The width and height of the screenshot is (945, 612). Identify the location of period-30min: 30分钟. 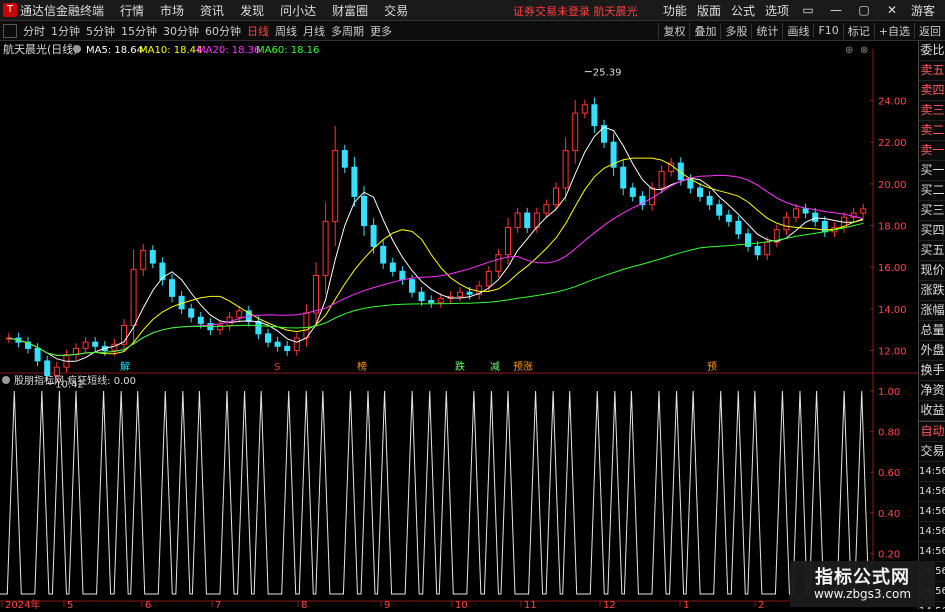
(181, 31).